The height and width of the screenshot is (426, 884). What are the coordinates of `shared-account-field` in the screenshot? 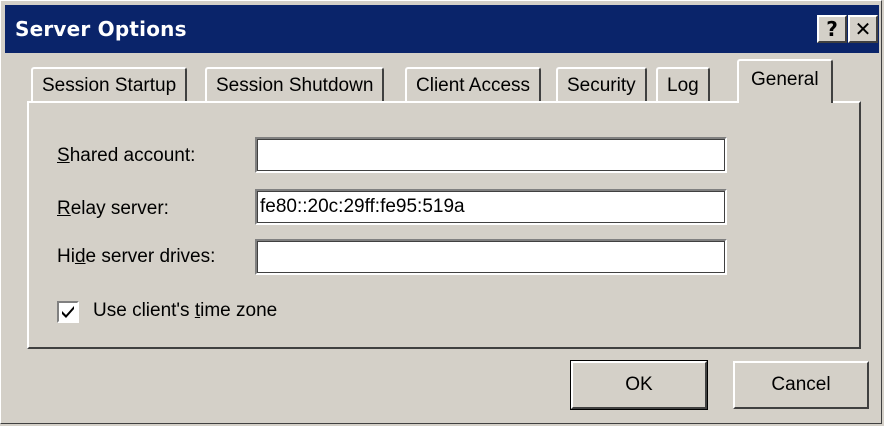 It's located at (491, 155).